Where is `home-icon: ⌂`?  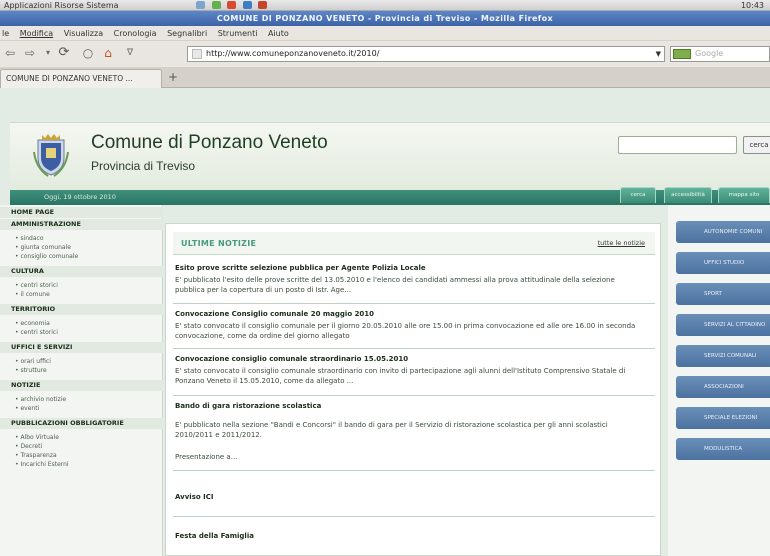 home-icon: ⌂ is located at coordinates (108, 53).